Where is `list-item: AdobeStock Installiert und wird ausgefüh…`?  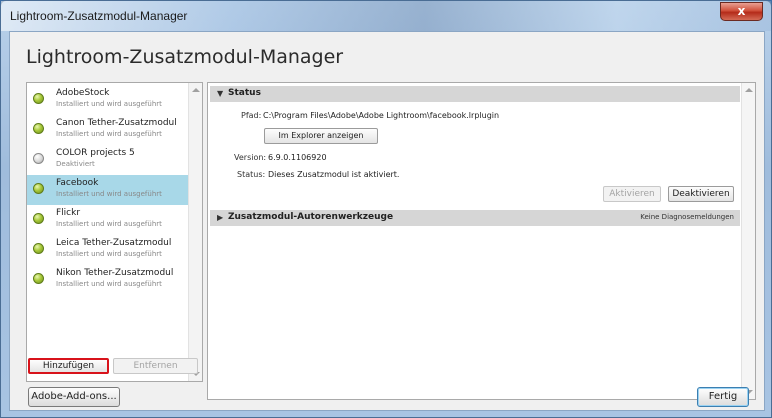 list-item: AdobeStock Installiert und wird ausgefüh… is located at coordinates (108, 100).